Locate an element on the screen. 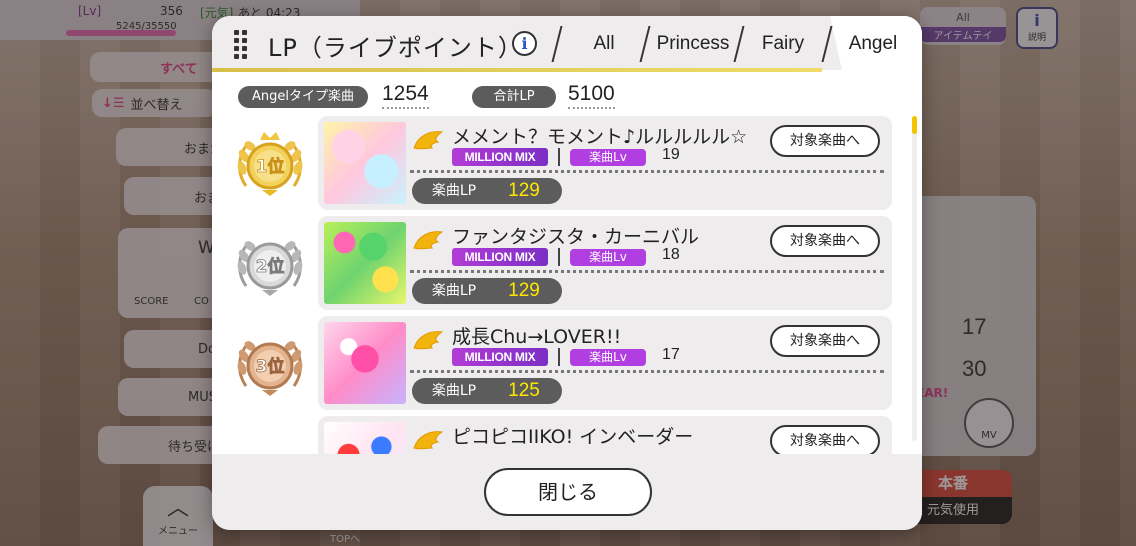 The height and width of the screenshot is (546, 1136). song-card: ピコピコIIKO! インベーダー 対象楽曲へ is located at coordinates (605, 436).